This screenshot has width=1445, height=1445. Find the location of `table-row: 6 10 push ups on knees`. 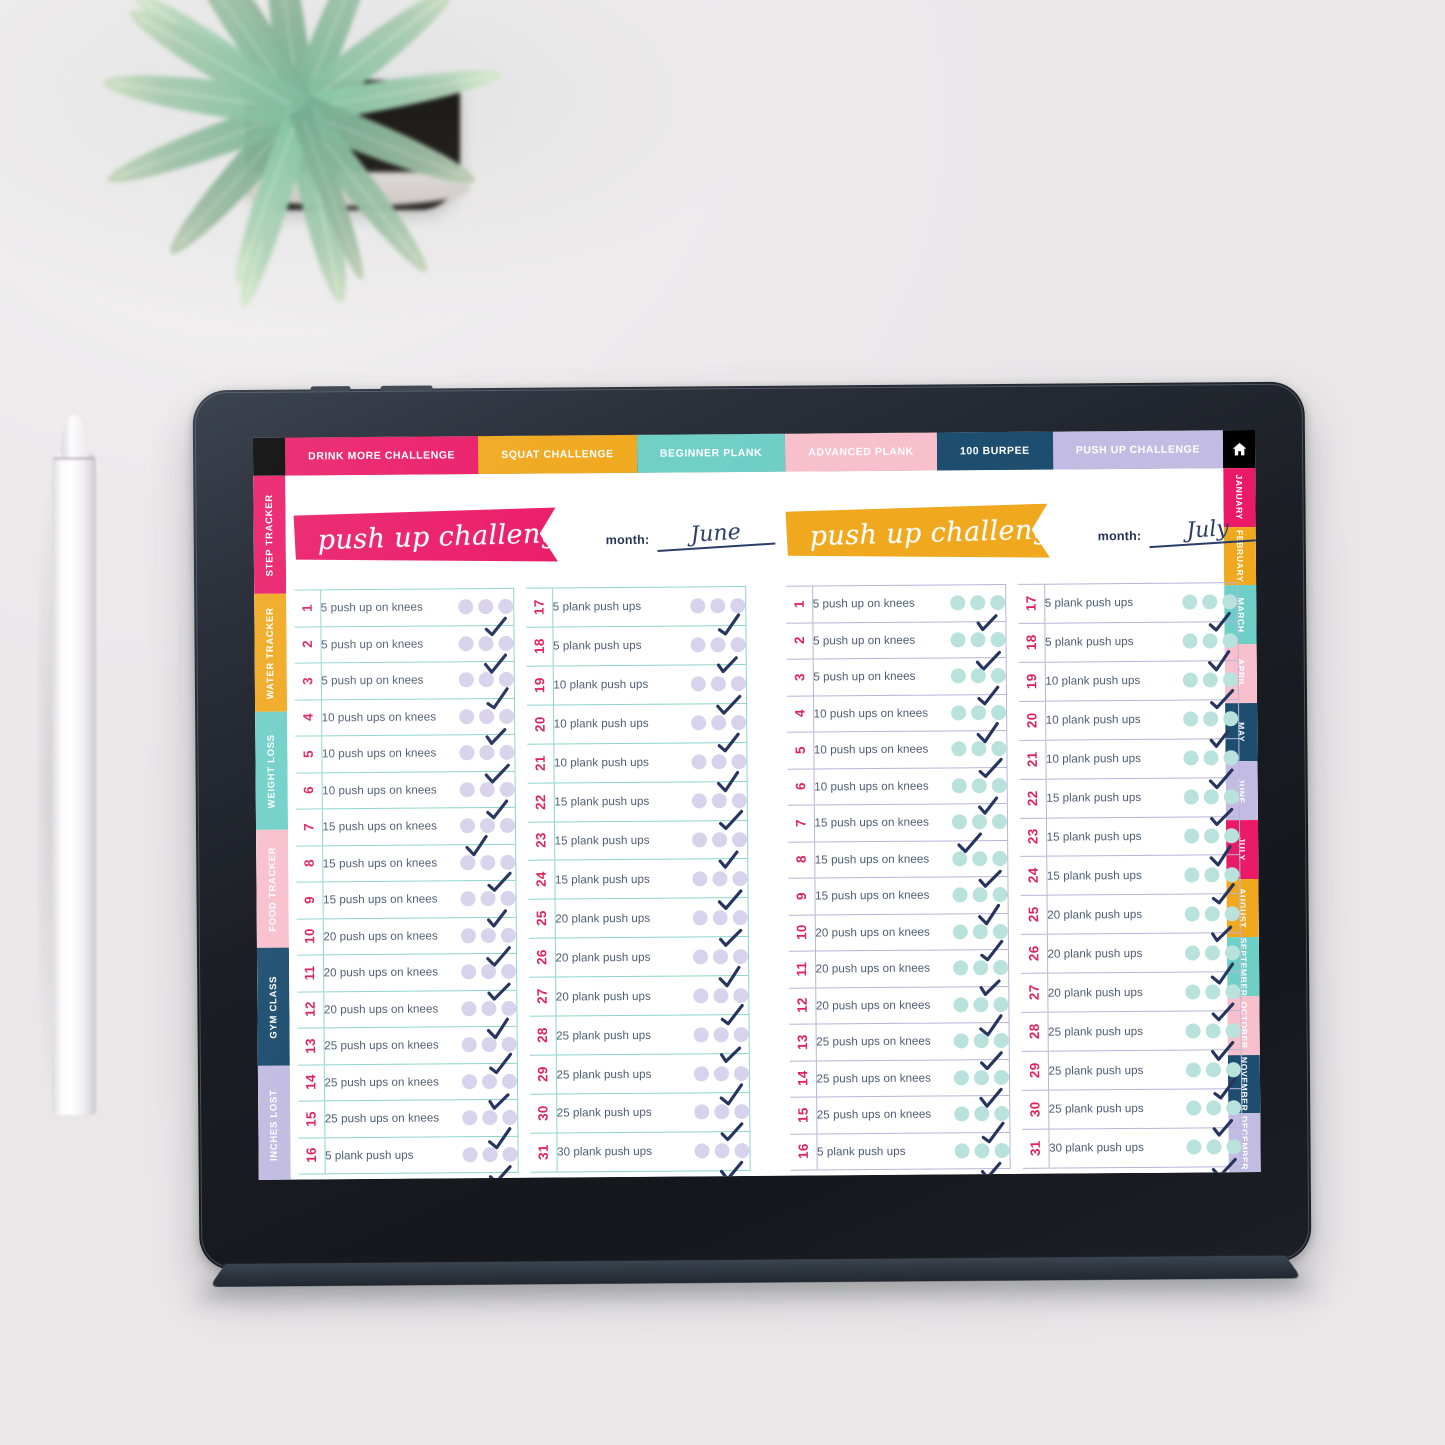

table-row: 6 10 push ups on knees is located at coordinates (405, 795).